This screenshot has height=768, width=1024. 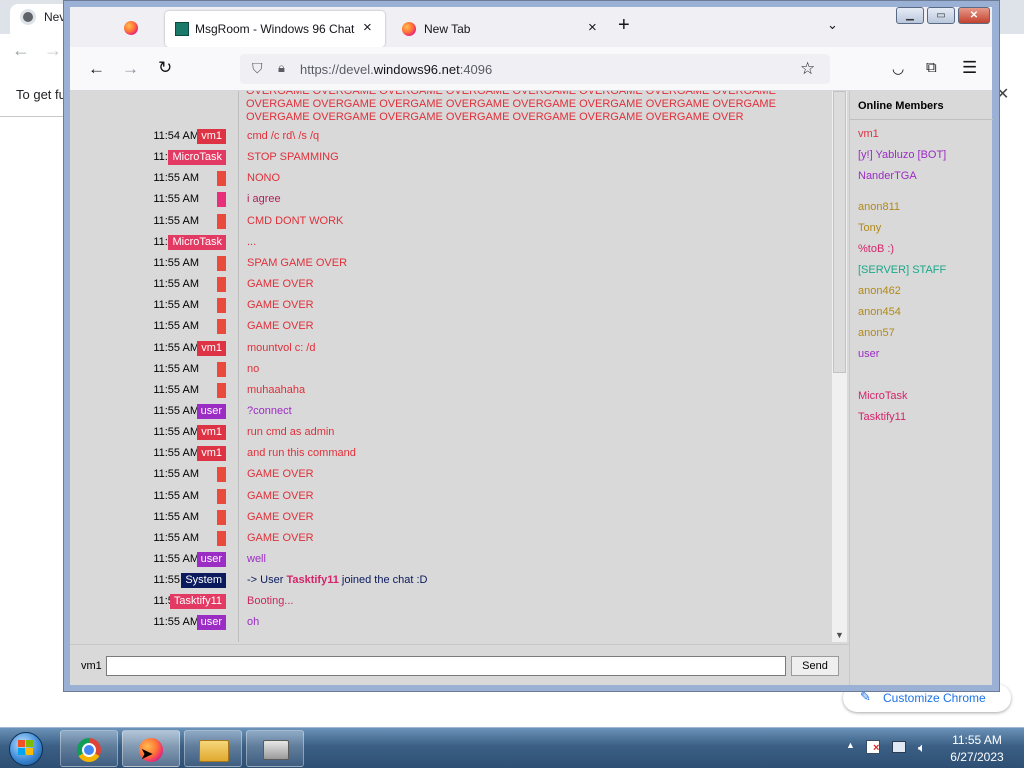 What do you see at coordinates (869, 228) in the screenshot?
I see `member-item: Tony` at bounding box center [869, 228].